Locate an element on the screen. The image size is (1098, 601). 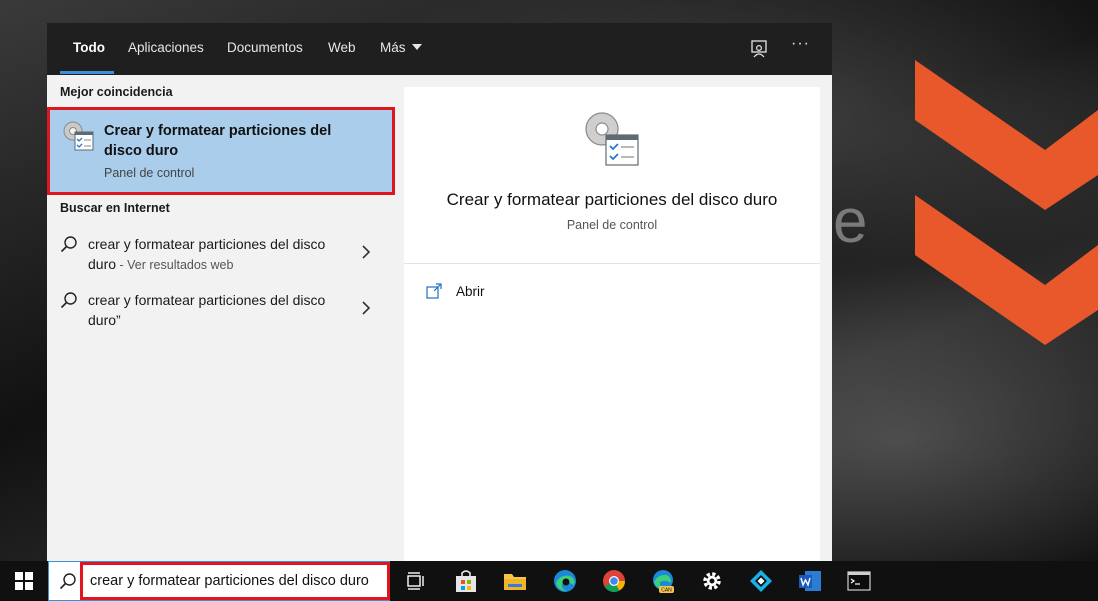
active-tab-indicator is located at coordinates (87, 72).